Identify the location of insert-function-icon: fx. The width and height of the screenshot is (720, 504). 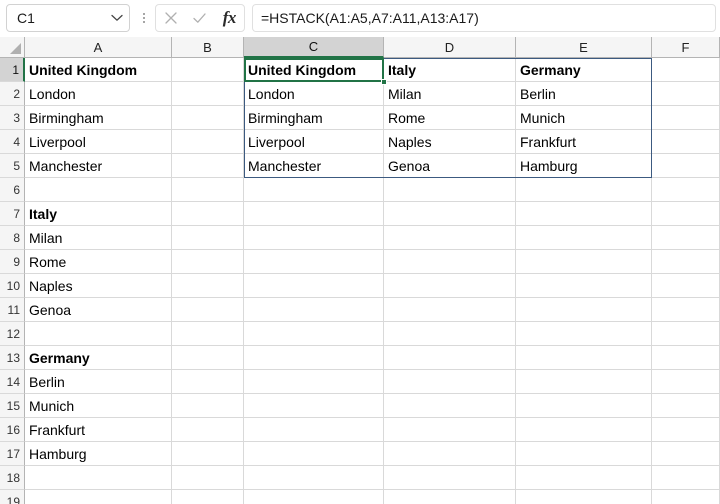
(229, 18).